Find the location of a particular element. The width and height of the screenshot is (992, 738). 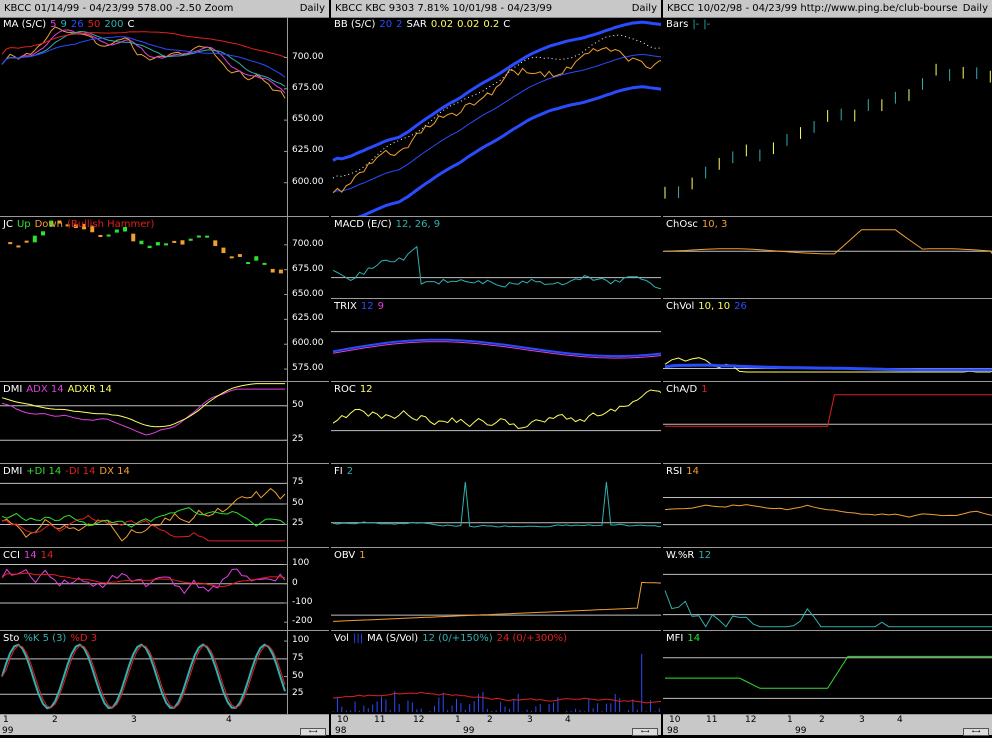

x-tick-label: 1 is located at coordinates (458, 720).